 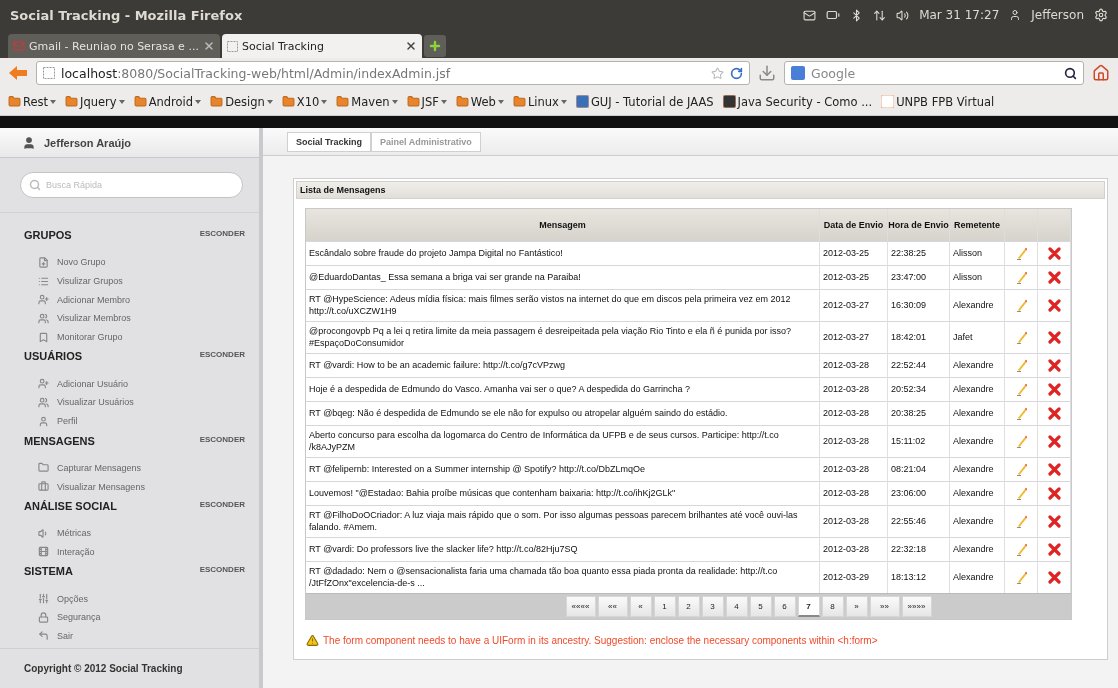 I want to click on bookmark-item: Web, so click(x=479, y=101).